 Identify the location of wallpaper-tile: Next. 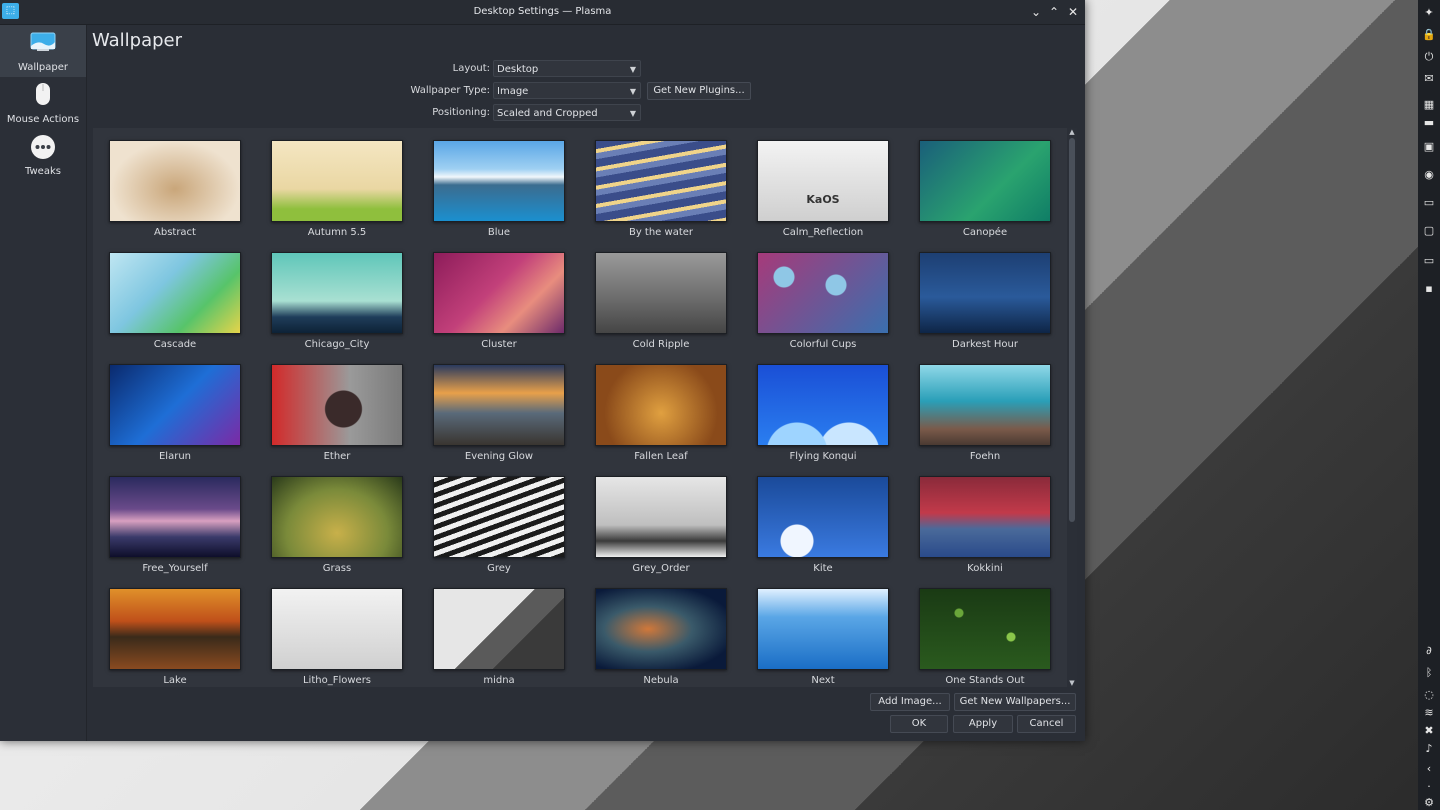
(823, 637).